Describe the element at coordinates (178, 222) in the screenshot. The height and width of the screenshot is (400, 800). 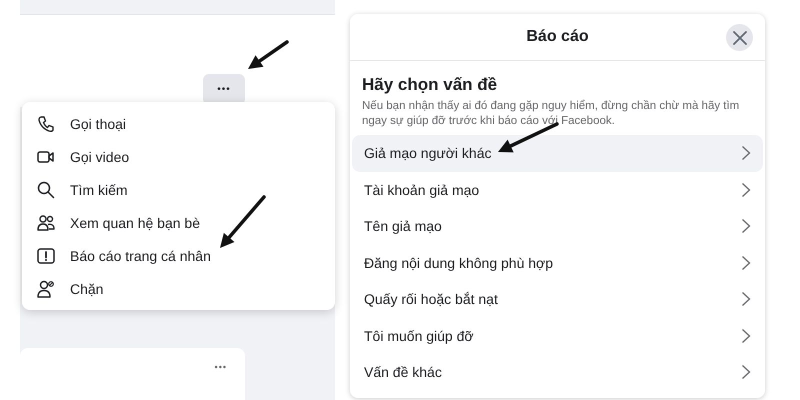
I see `menu-item: Xem quan hệ bạn bè` at that location.